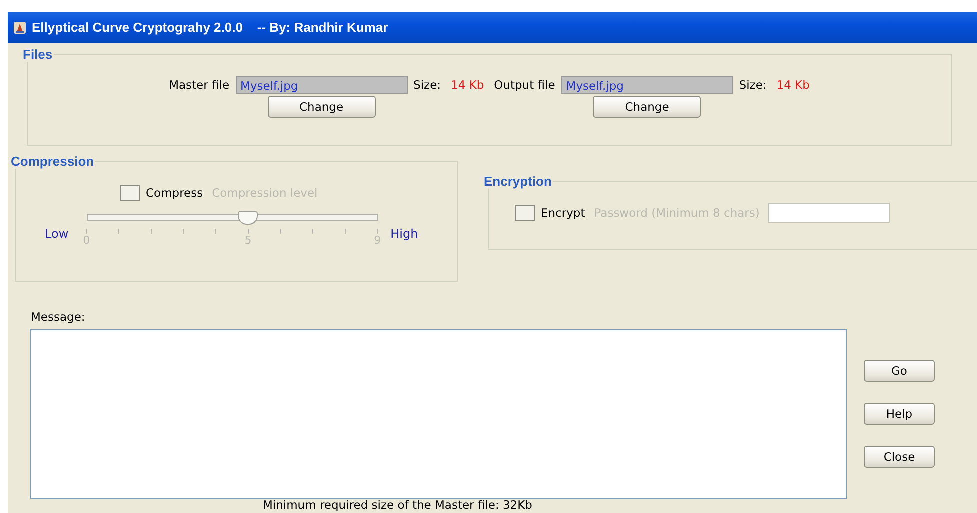  Describe the element at coordinates (20, 27) in the screenshot. I see `app-icon` at that location.